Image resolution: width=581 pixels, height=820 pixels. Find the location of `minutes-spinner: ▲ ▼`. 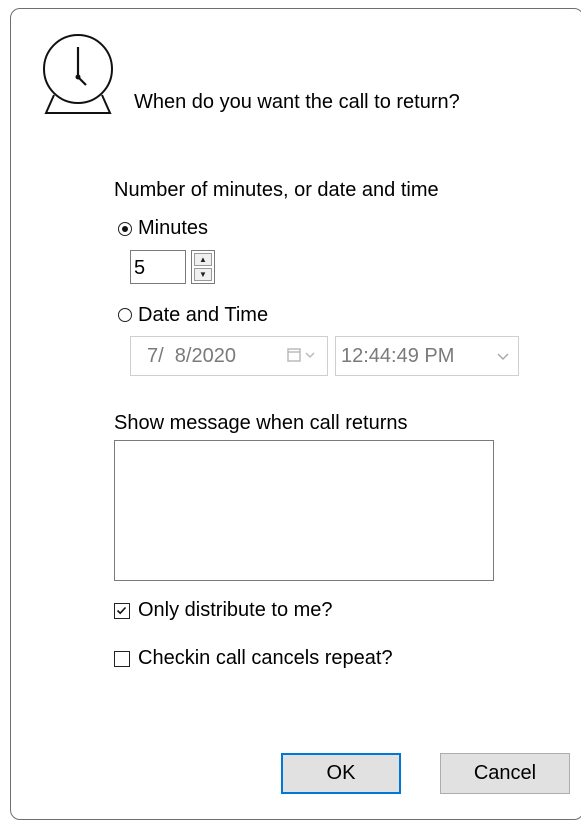

minutes-spinner: ▲ ▼ is located at coordinates (203, 267).